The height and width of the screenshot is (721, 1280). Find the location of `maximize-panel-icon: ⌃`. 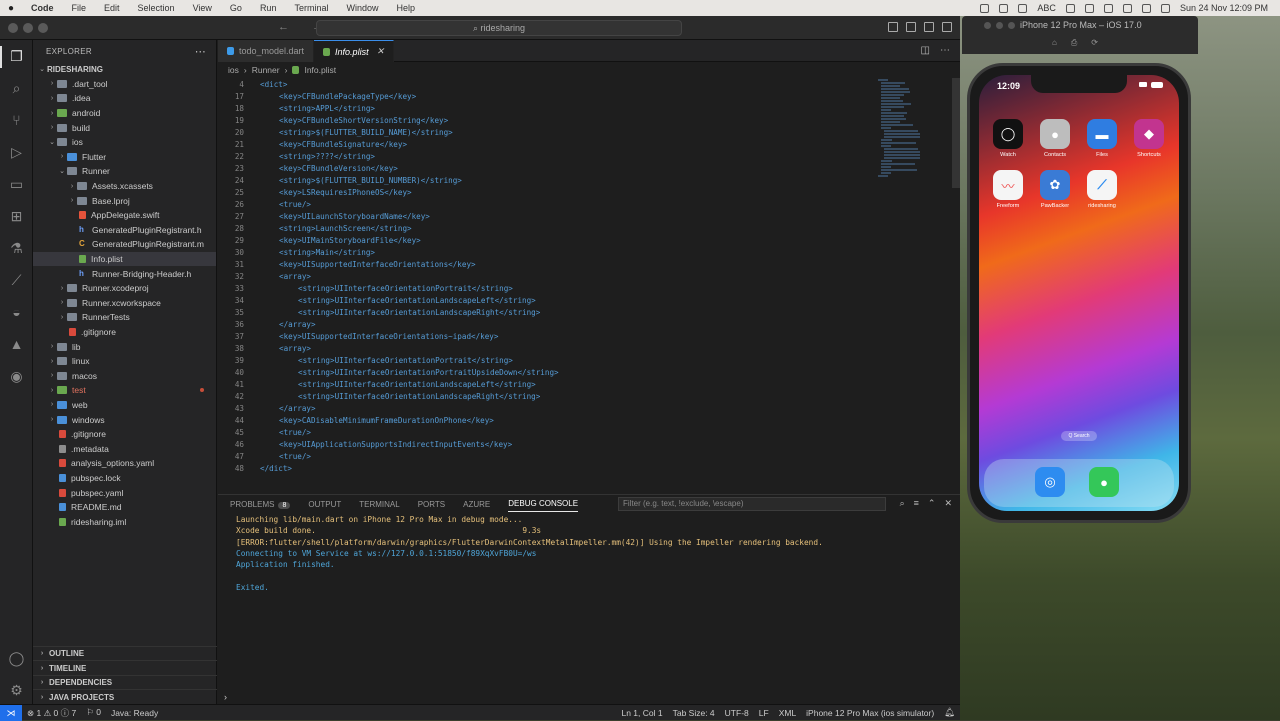

maximize-panel-icon: ⌃ is located at coordinates (932, 503).